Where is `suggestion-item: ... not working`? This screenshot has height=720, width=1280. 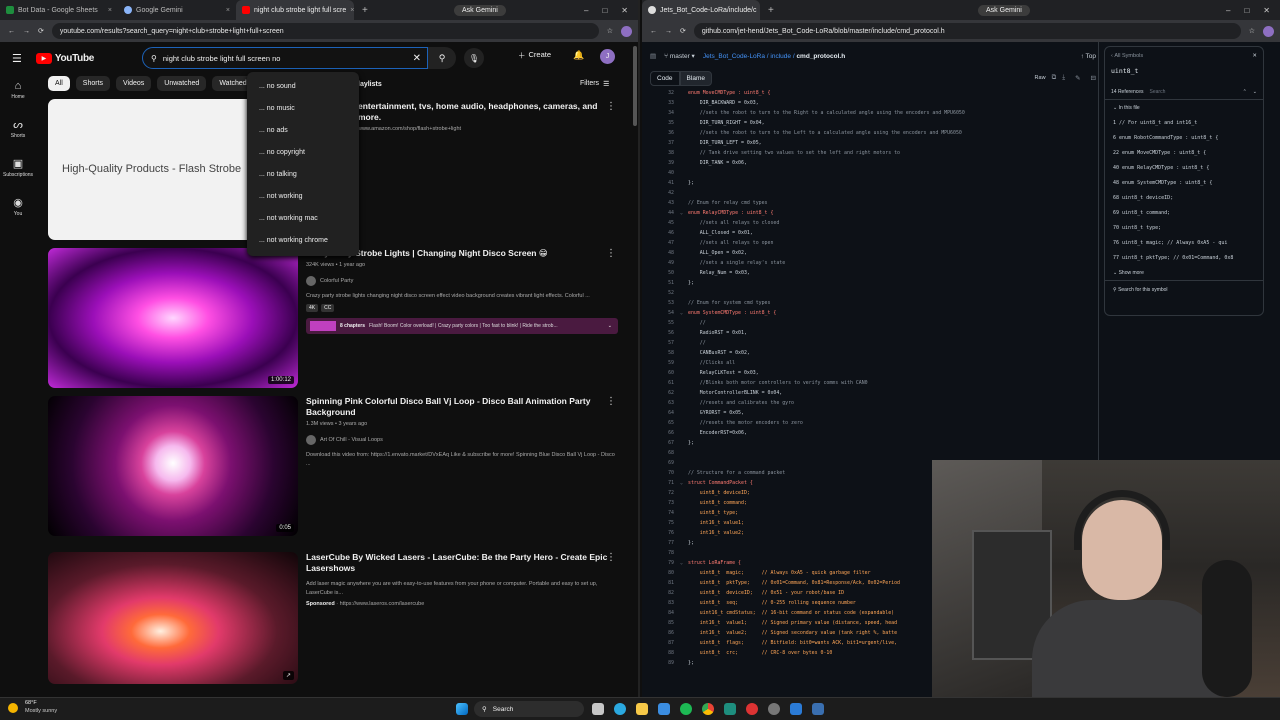 suggestion-item: ... not working is located at coordinates (303, 197).